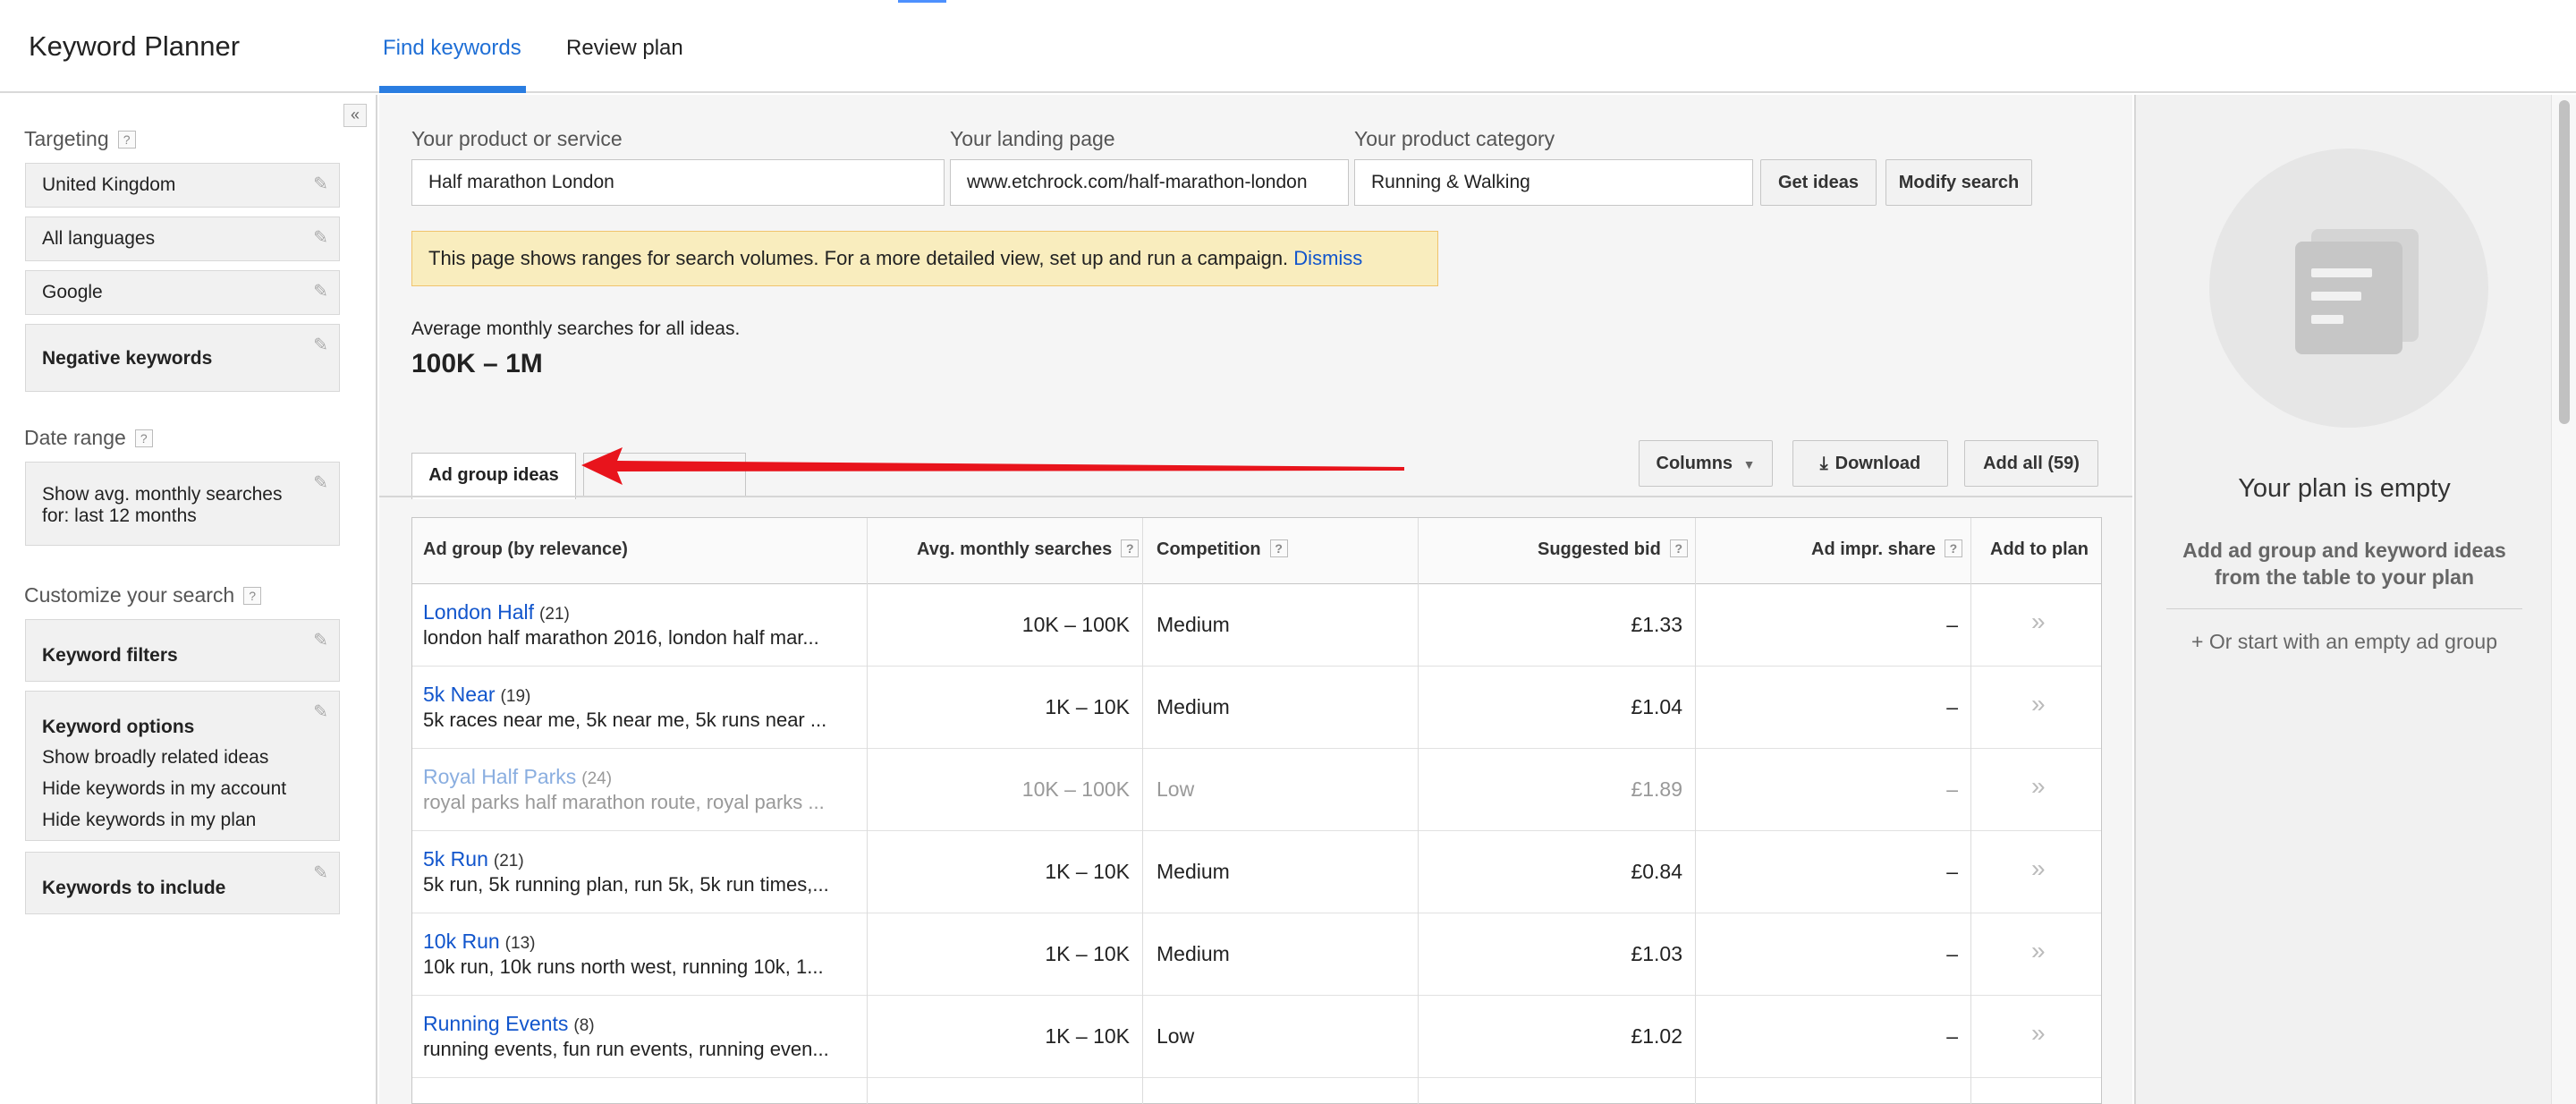  I want to click on landing-page-label: Your landing page, so click(1032, 138).